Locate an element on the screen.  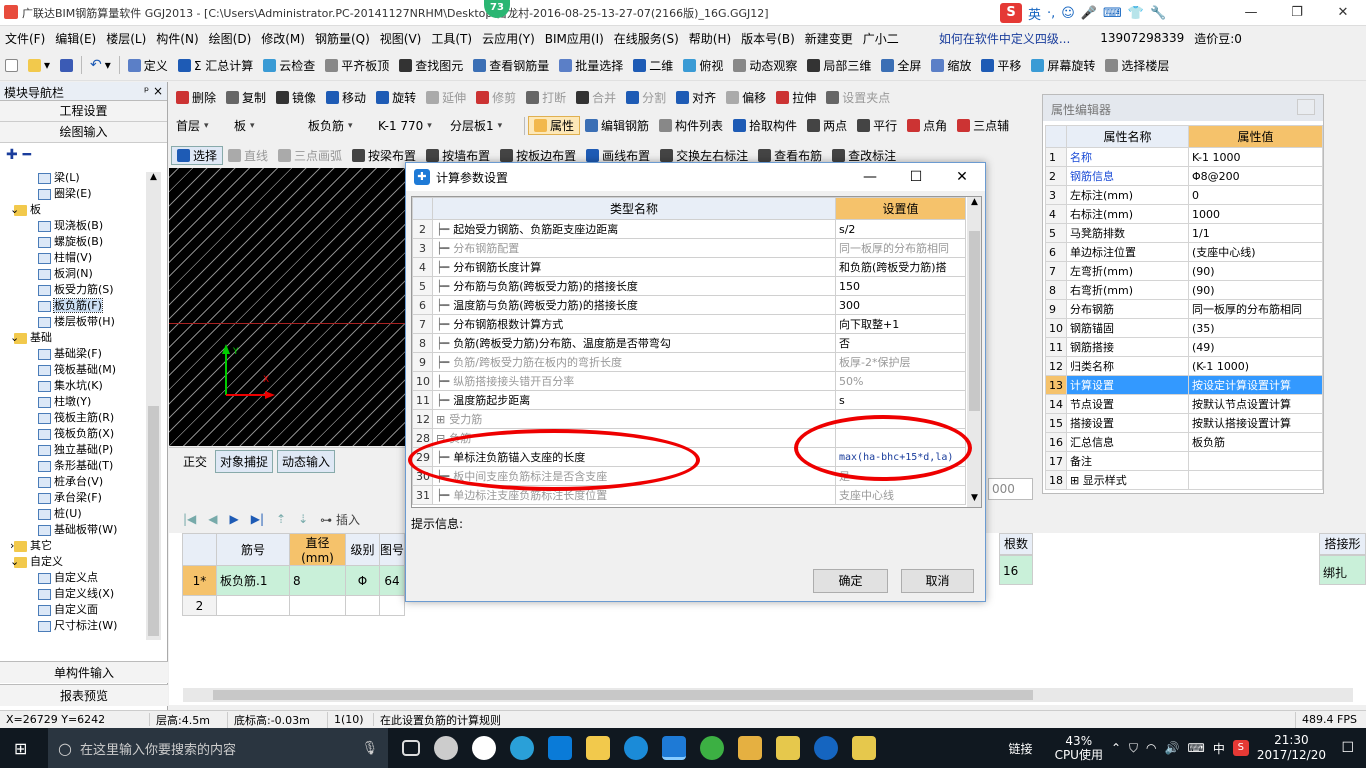
setting-name-cell: ⊞ 受力筋 is located at coordinates (634, 419).